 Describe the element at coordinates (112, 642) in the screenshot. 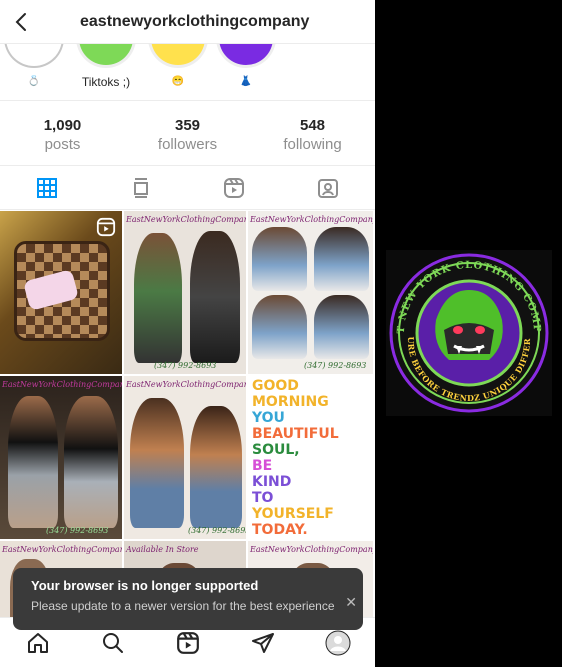

I see `search-icon` at that location.